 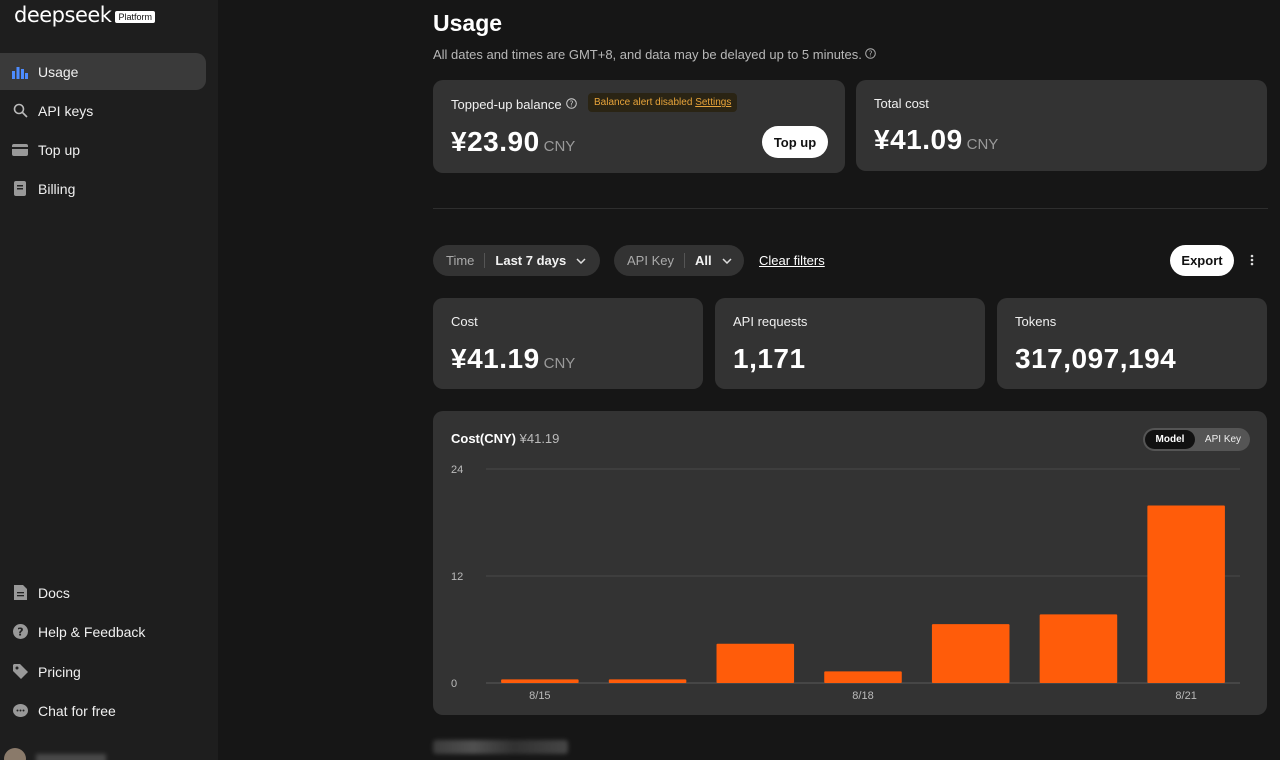 I want to click on card-icon, so click(x=20, y=150).